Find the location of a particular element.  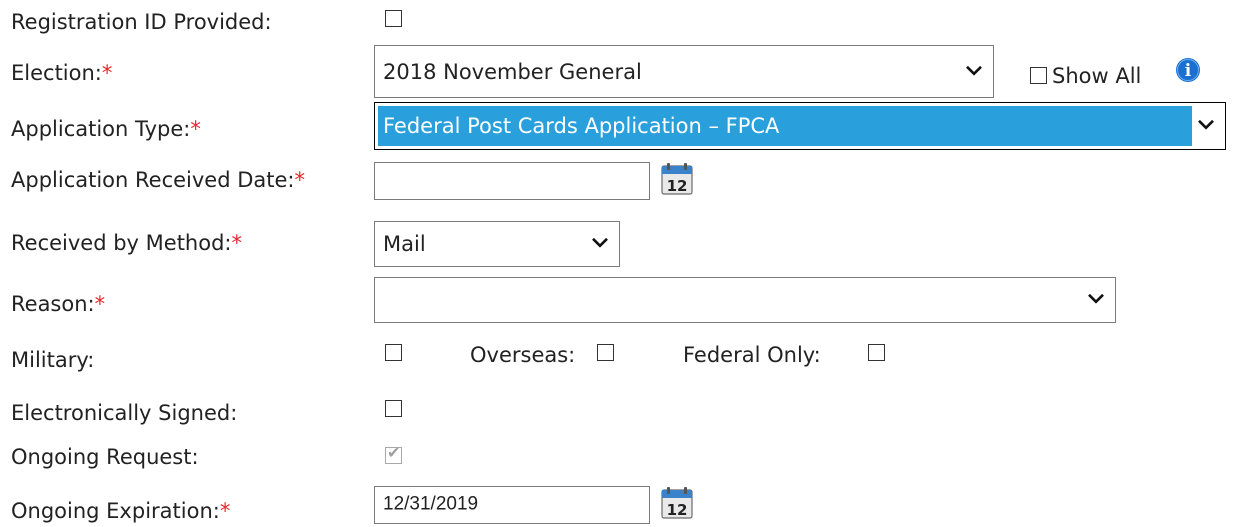

svg-text: i is located at coordinates (1188, 71).